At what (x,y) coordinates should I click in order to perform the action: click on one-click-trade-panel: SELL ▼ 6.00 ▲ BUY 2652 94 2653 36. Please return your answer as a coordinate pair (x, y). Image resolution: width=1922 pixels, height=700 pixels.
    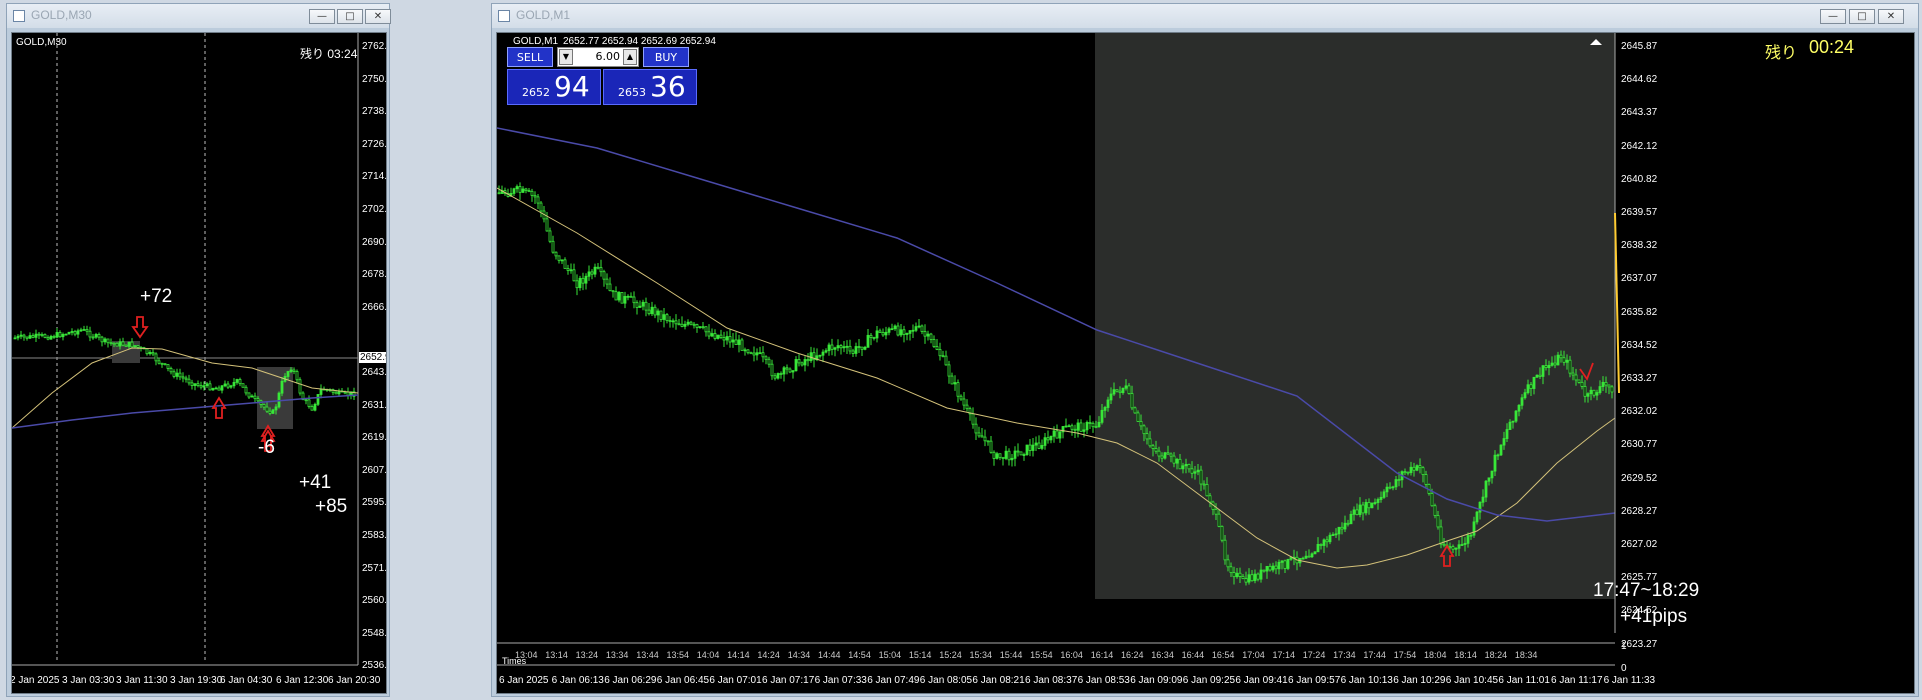
    Looking at the image, I should click on (603, 77).